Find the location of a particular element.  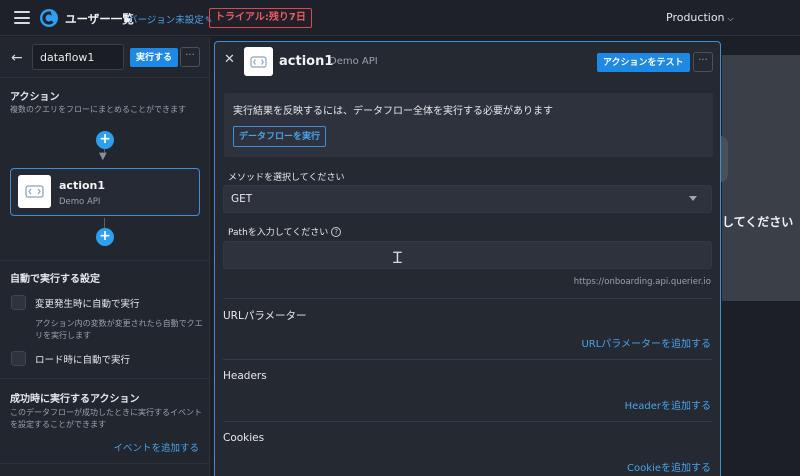

add-url-param-link: URLパラメーターを追加する is located at coordinates (646, 342).